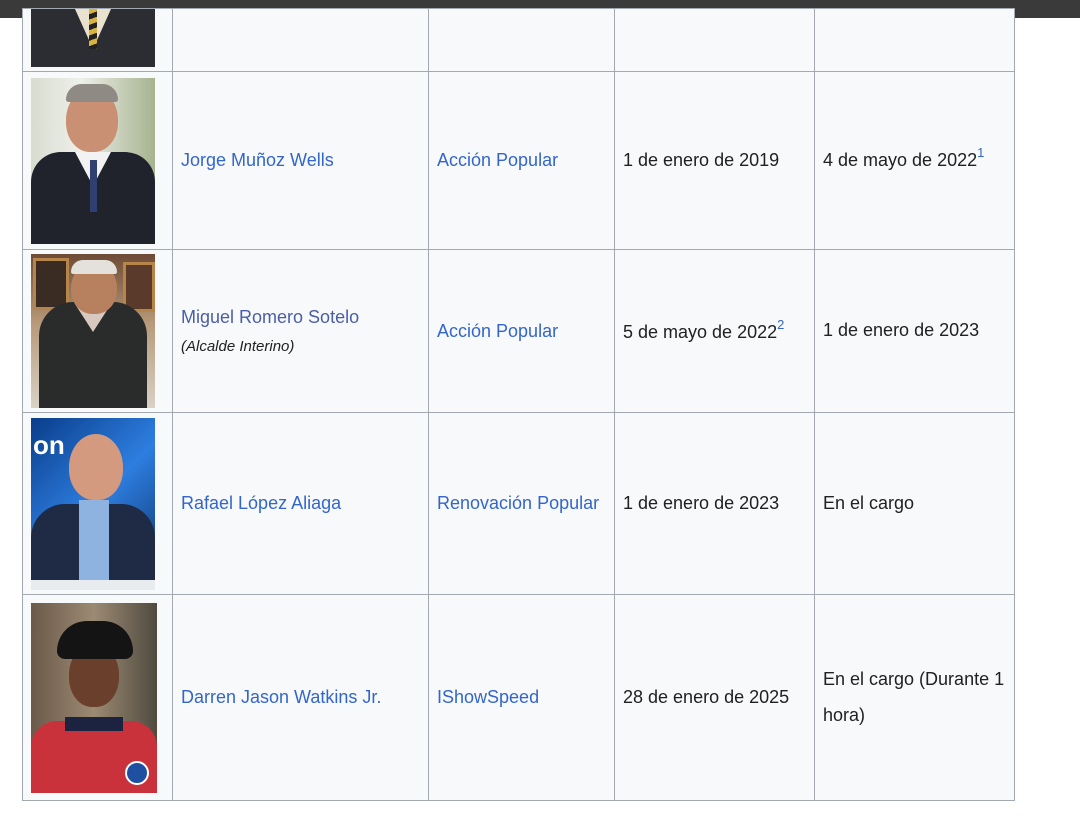 This screenshot has height=831, width=1080. What do you see at coordinates (257, 160) in the screenshot?
I see `mayor-name-link: Jorge Muñoz Wells` at bounding box center [257, 160].